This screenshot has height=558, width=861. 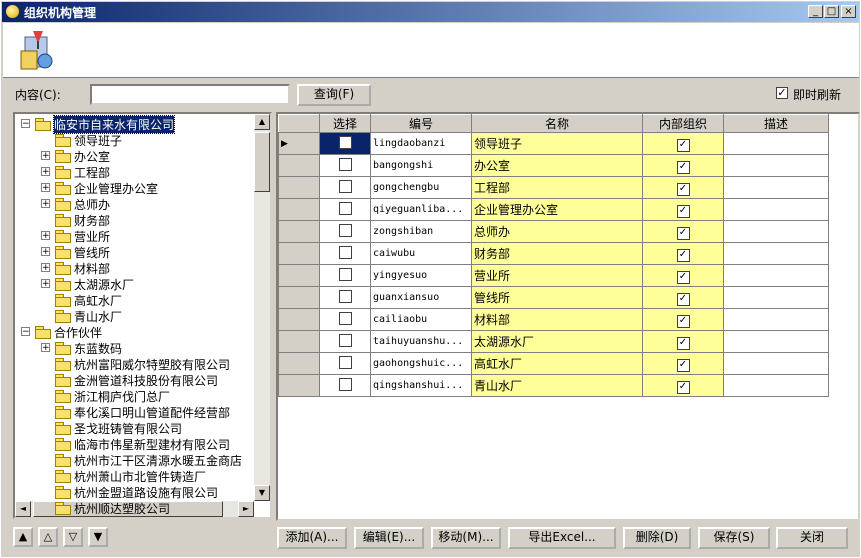 What do you see at coordinates (553, 341) in the screenshot?
I see `grid-row: taihuyuanshu... 太湖源水厂 ✓` at bounding box center [553, 341].